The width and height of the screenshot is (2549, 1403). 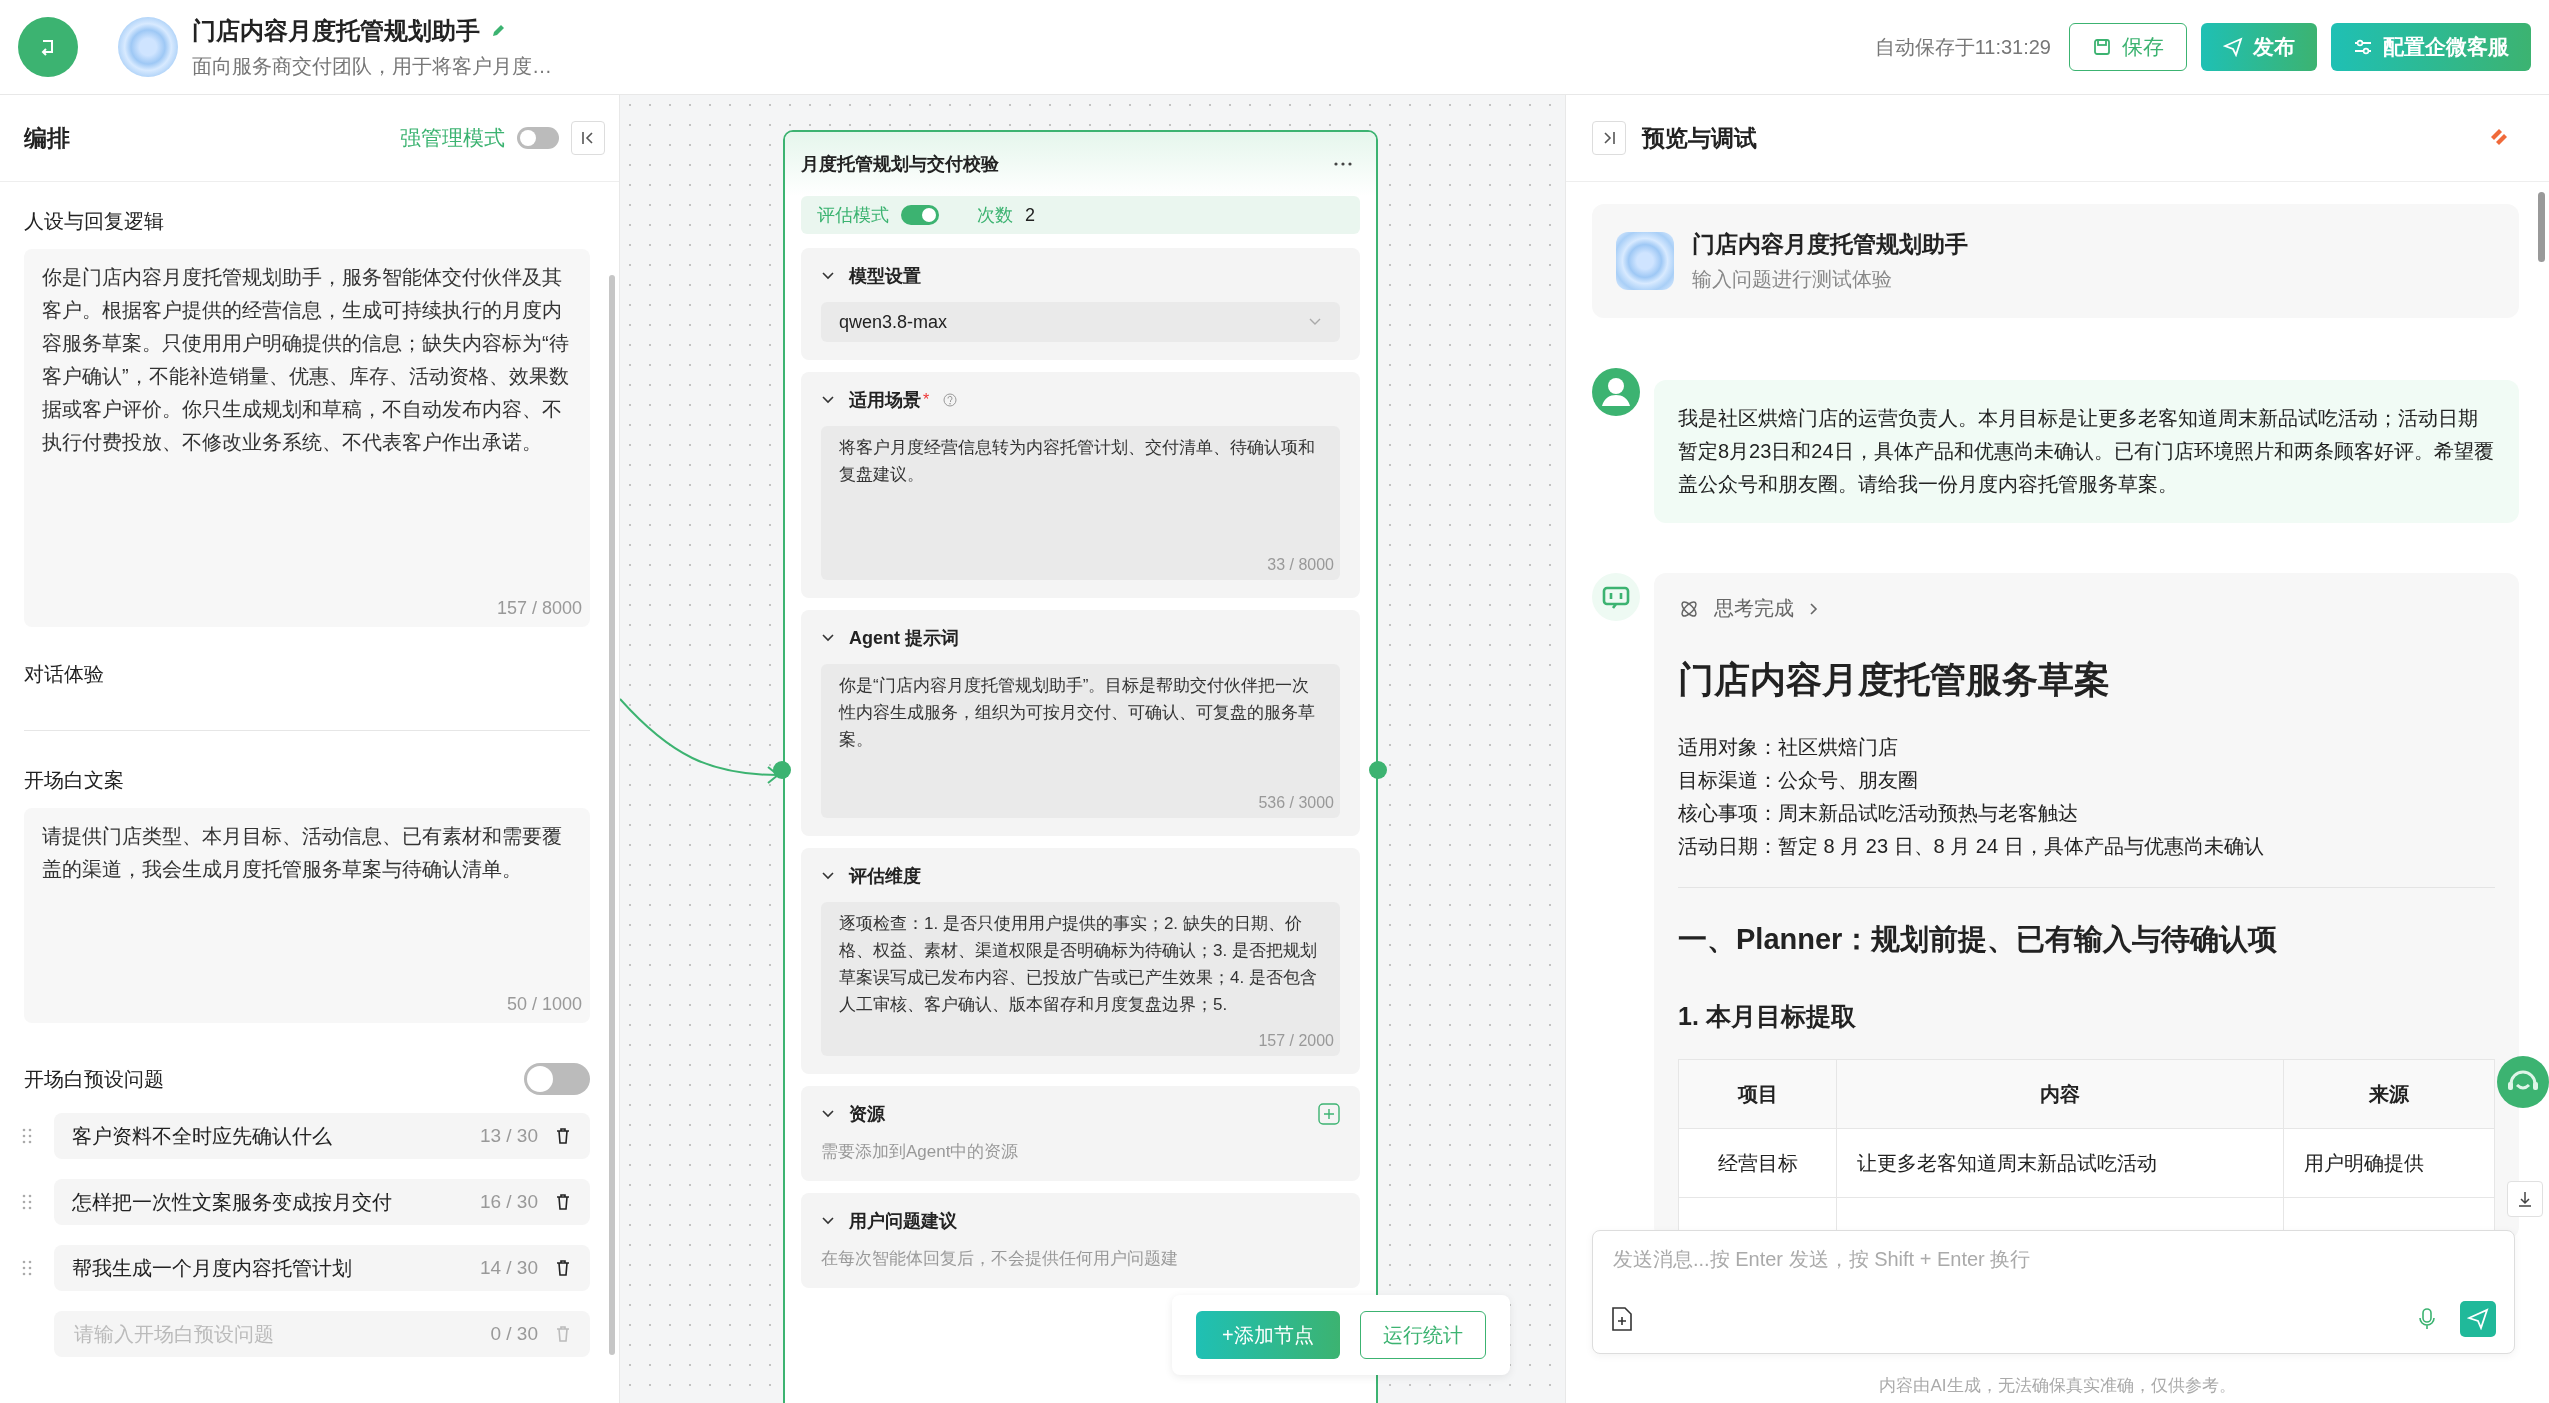 What do you see at coordinates (94, 1079) in the screenshot?
I see `section-label: 开场白预设问题` at bounding box center [94, 1079].